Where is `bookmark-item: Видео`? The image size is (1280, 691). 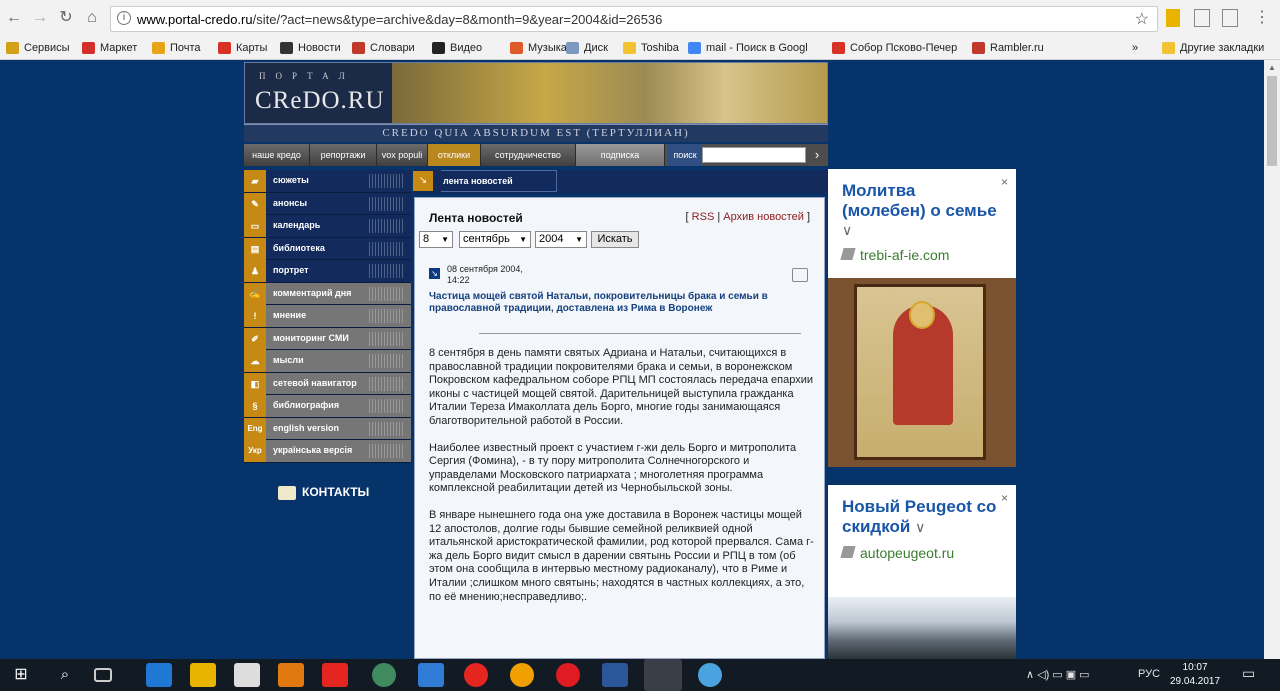
bookmark-item: Видео is located at coordinates (457, 48).